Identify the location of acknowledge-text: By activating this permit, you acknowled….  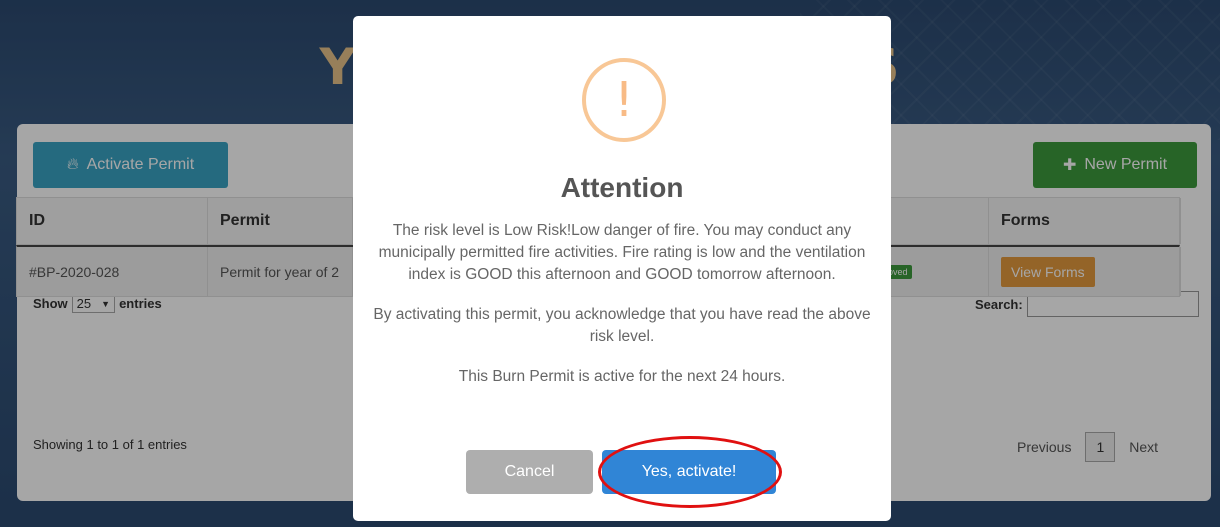
(622, 325).